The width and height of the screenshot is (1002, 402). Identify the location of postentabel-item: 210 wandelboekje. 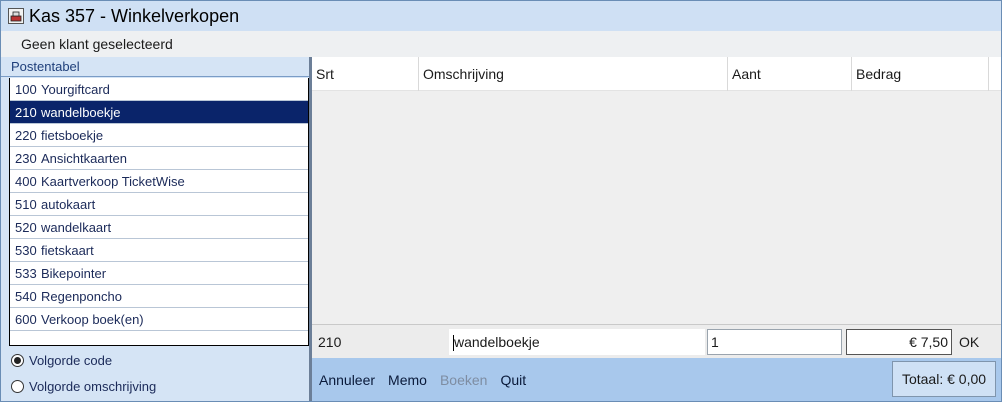
(159, 112).